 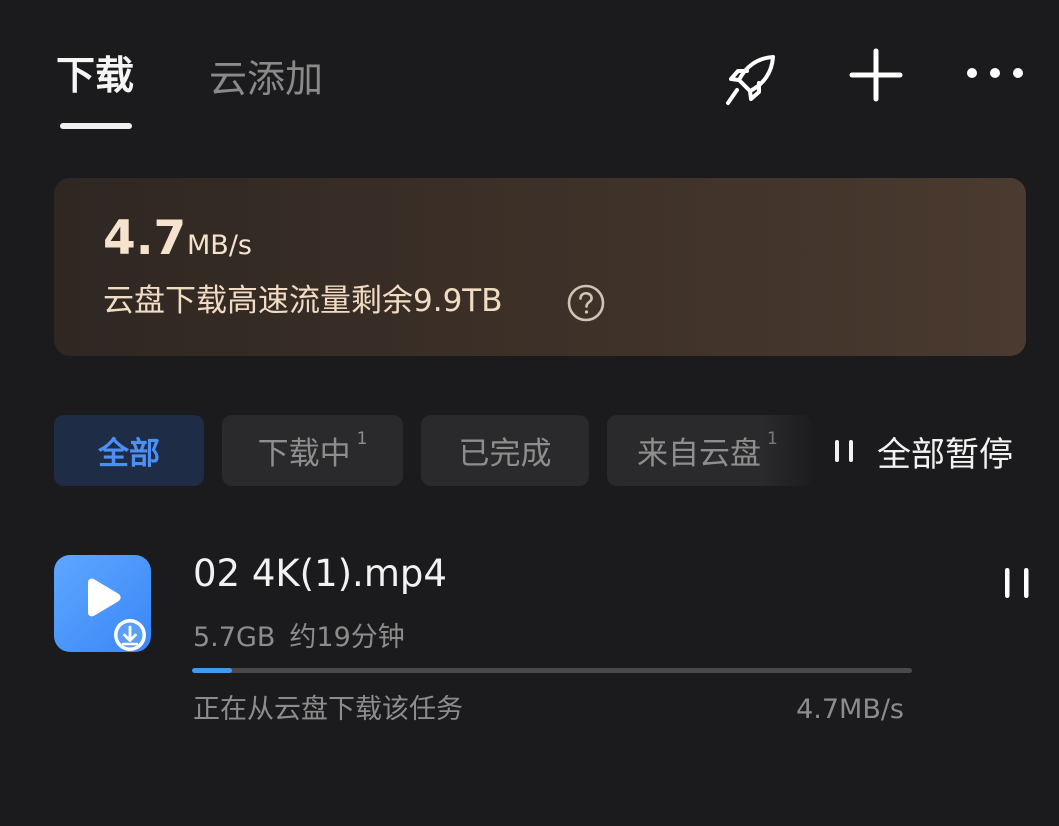 What do you see at coordinates (586, 303) in the screenshot?
I see `question-circle-icon` at bounding box center [586, 303].